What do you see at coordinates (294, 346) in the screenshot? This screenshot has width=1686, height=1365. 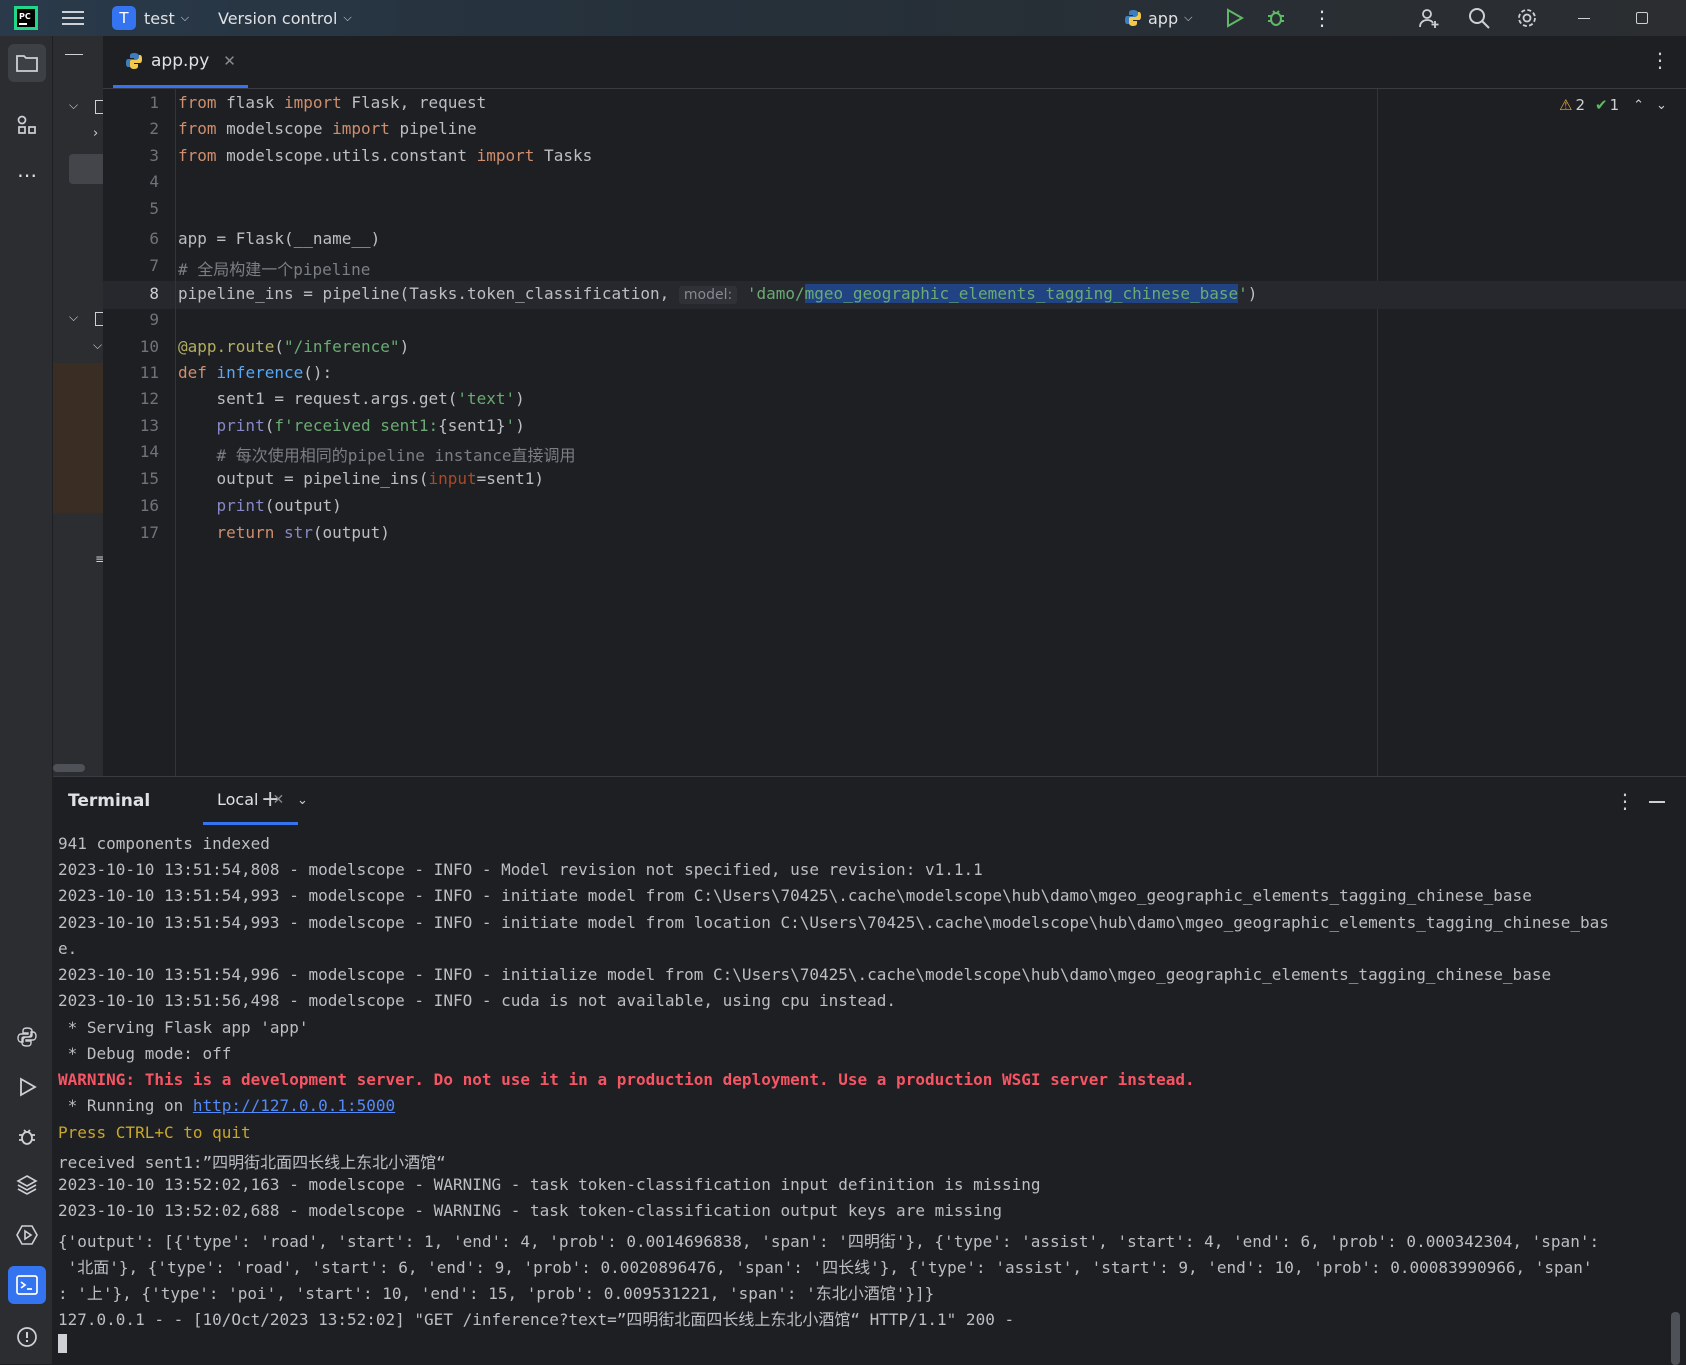 I see `code-line-10: @app.route("/inference")` at bounding box center [294, 346].